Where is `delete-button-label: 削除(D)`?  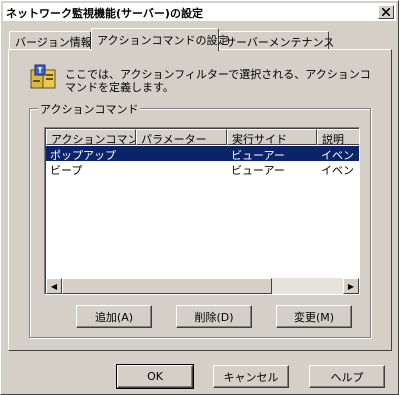
delete-button-label: 削除(D) is located at coordinates (214, 317).